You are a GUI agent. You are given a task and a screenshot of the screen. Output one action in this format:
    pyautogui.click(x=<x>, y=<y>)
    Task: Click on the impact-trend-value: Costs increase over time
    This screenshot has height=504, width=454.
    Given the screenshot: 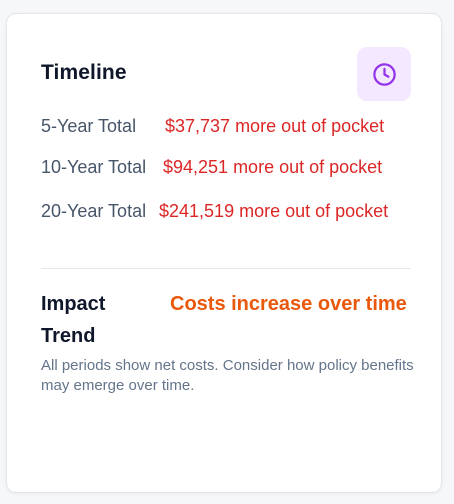 What is the action you would take?
    pyautogui.click(x=288, y=304)
    